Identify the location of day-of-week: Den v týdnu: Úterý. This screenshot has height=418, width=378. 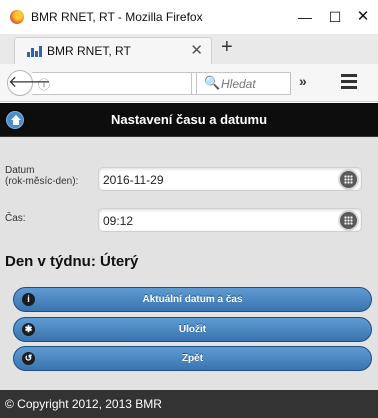
(72, 261).